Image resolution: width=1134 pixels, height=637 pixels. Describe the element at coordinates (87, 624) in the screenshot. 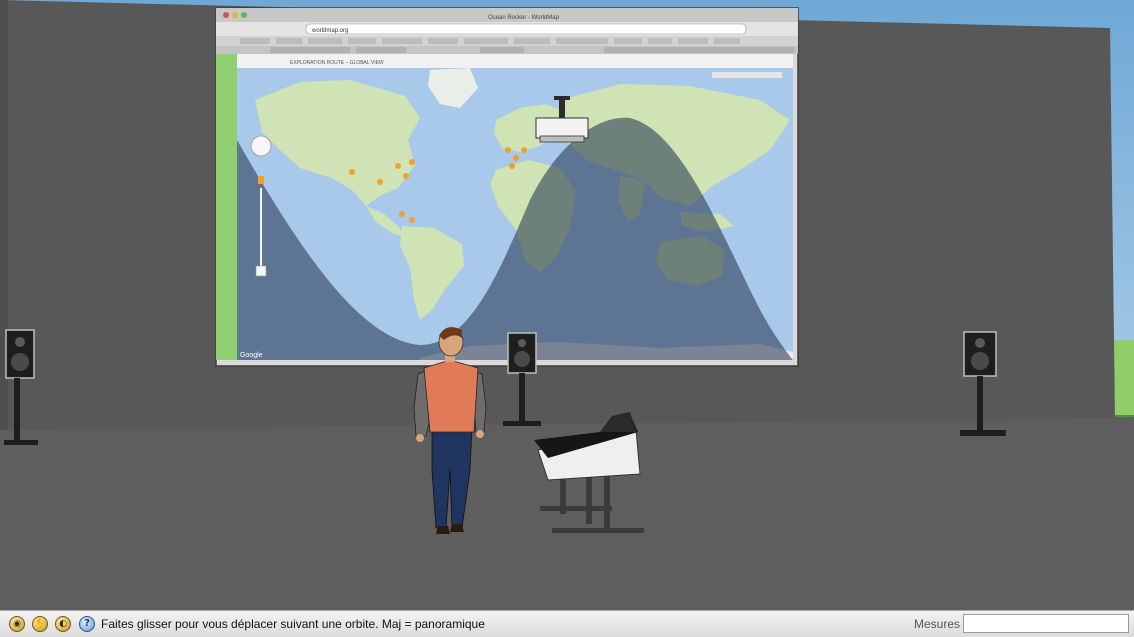

I see `help-icon: ?` at that location.